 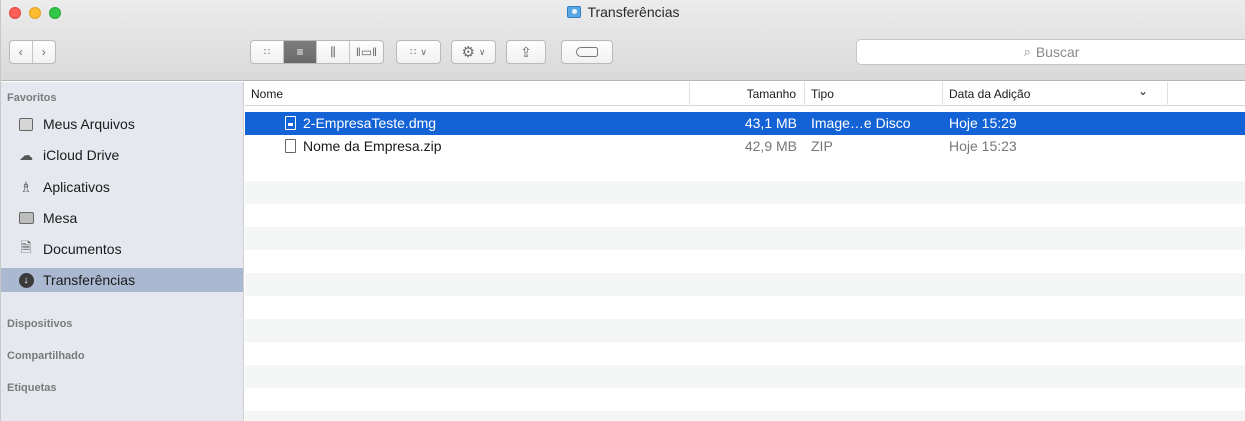 What do you see at coordinates (990, 94) in the screenshot?
I see `column-header-date-label: Data da Adição` at bounding box center [990, 94].